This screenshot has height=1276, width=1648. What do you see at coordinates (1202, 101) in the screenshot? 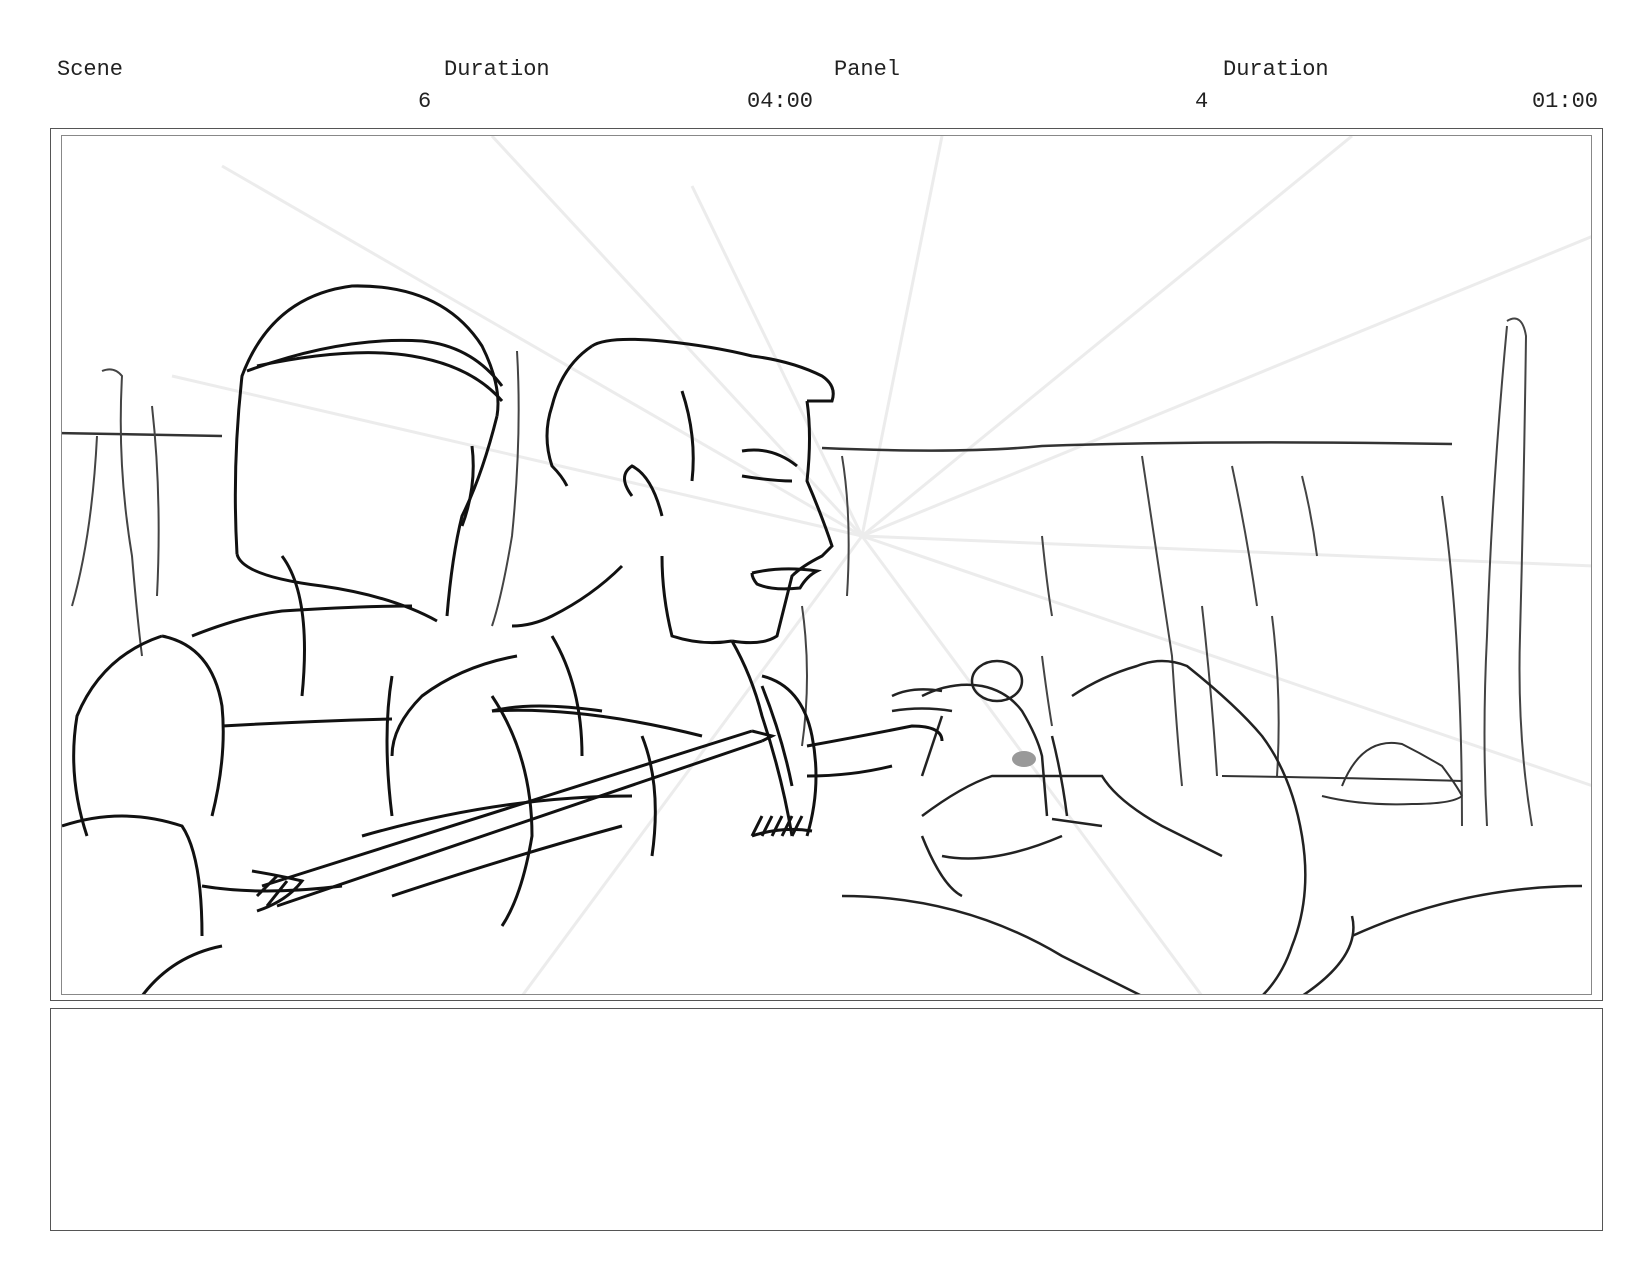
I see `panel-number: 4` at bounding box center [1202, 101].